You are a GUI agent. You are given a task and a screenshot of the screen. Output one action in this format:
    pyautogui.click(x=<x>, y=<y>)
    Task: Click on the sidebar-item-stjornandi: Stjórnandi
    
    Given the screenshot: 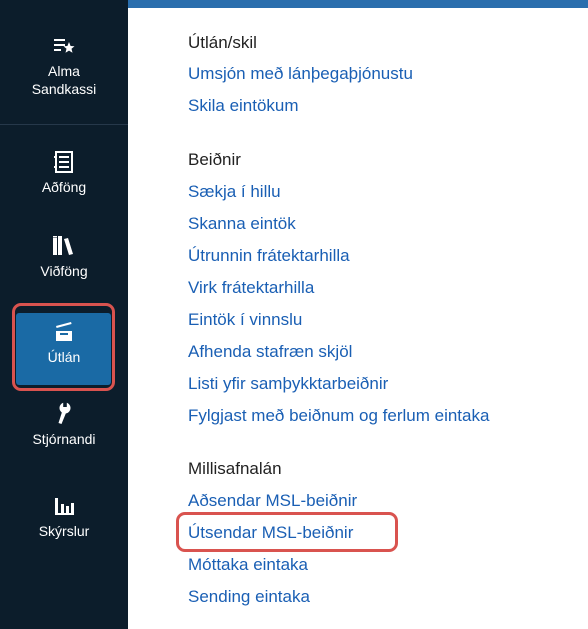 What is the action you would take?
    pyautogui.click(x=64, y=425)
    